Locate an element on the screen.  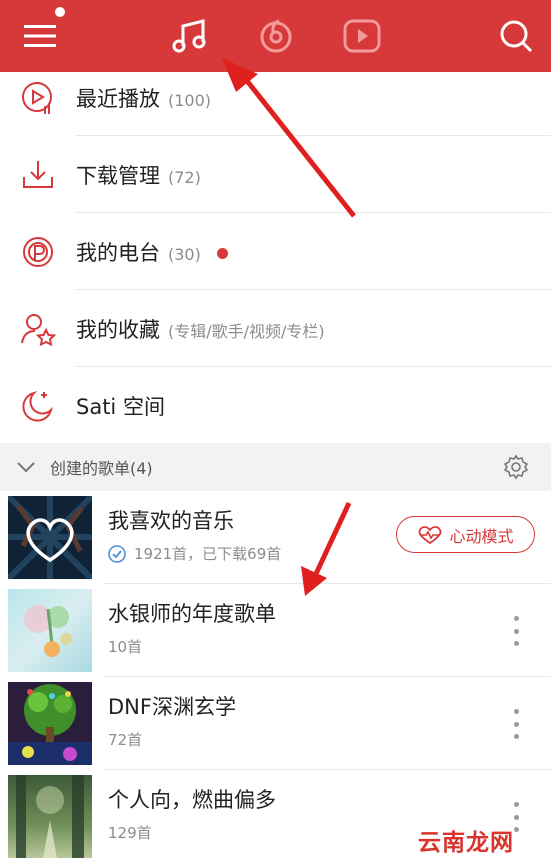
playlist-row-dnf: DNF深渊玄学 72首 is located at coordinates (275, 723).